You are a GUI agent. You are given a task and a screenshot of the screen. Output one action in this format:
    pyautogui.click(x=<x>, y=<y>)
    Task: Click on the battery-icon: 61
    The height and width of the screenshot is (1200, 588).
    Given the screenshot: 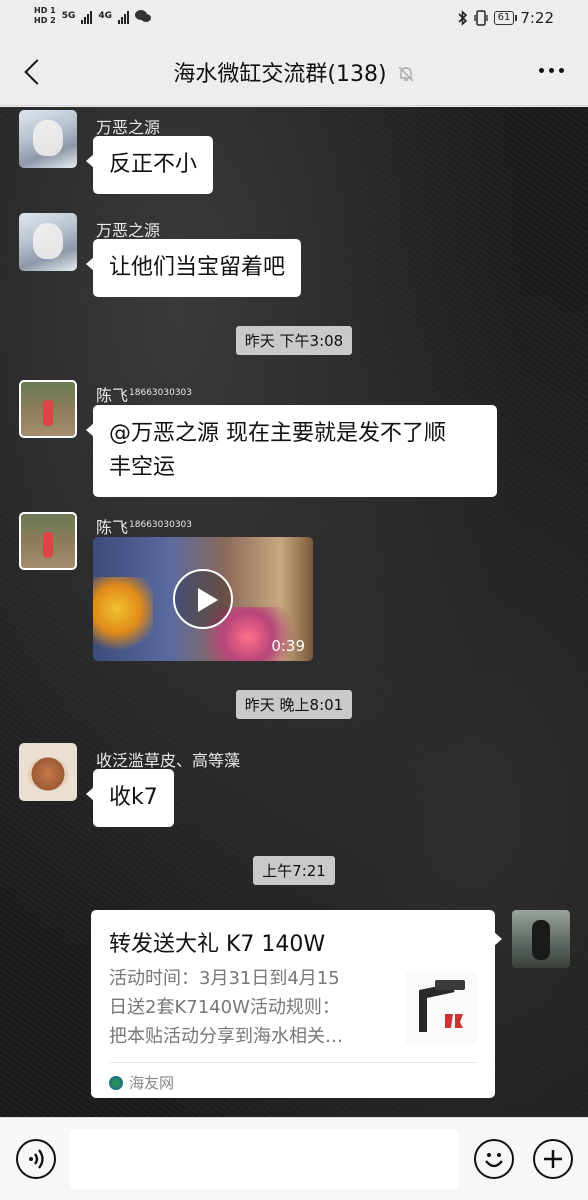 What is the action you would take?
    pyautogui.click(x=505, y=18)
    